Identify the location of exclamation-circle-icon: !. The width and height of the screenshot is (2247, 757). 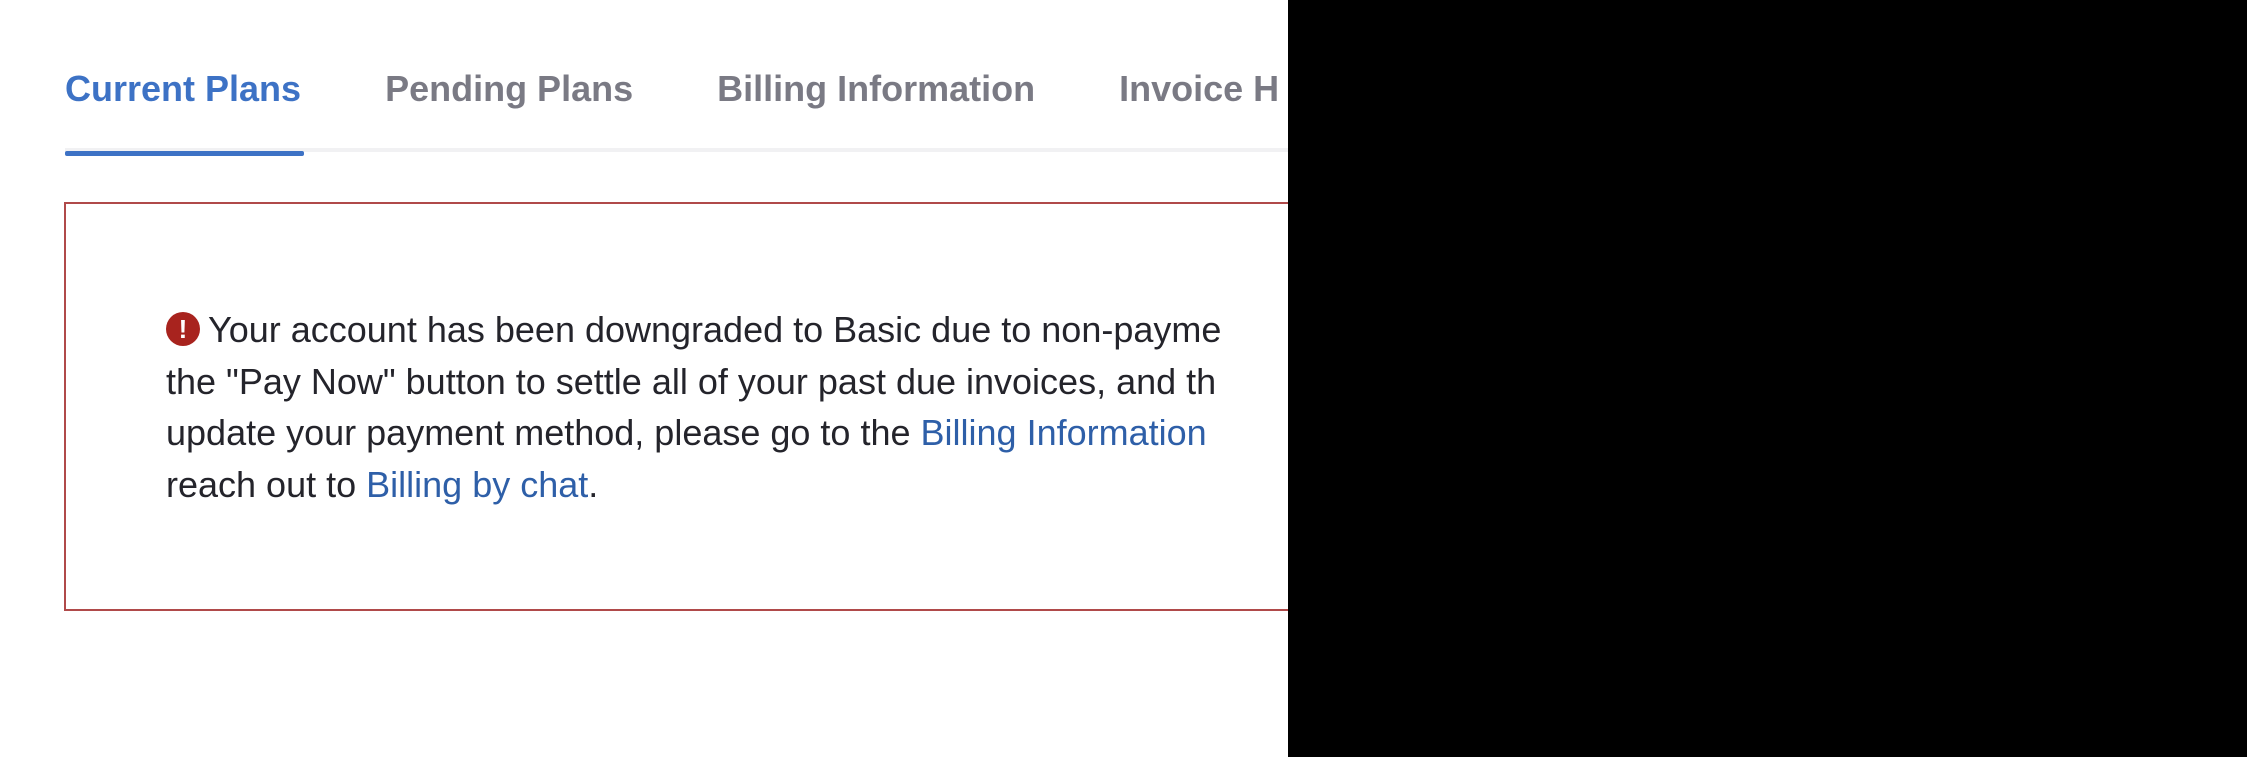
(183, 329).